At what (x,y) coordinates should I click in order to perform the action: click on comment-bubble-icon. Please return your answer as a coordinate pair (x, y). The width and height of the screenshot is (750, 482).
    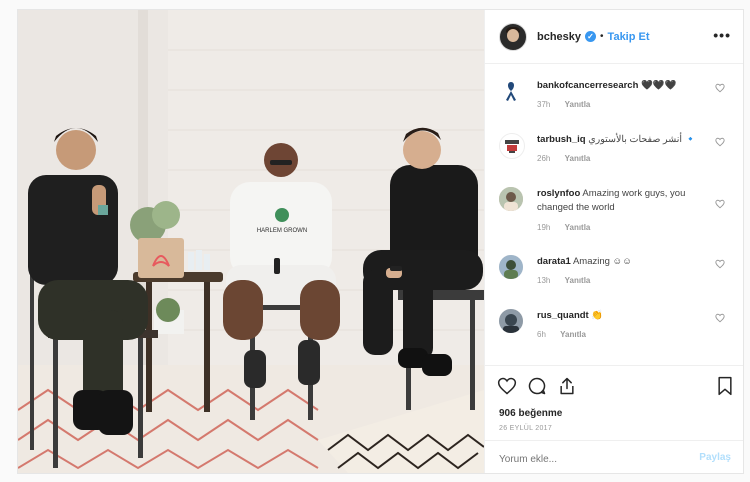
    Looking at the image, I should click on (537, 386).